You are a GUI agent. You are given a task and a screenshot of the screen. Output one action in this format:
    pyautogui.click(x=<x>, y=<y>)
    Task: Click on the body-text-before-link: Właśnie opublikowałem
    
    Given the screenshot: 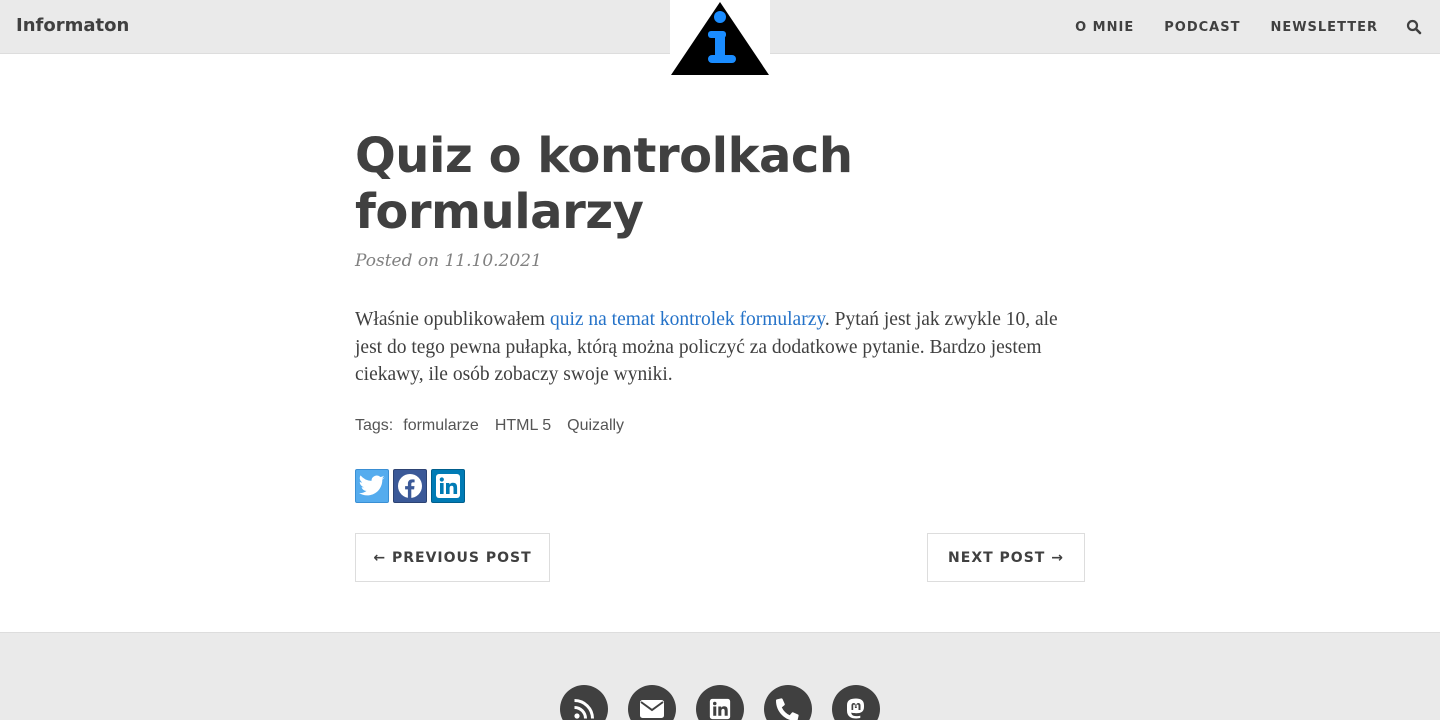 What is the action you would take?
    pyautogui.click(x=452, y=319)
    